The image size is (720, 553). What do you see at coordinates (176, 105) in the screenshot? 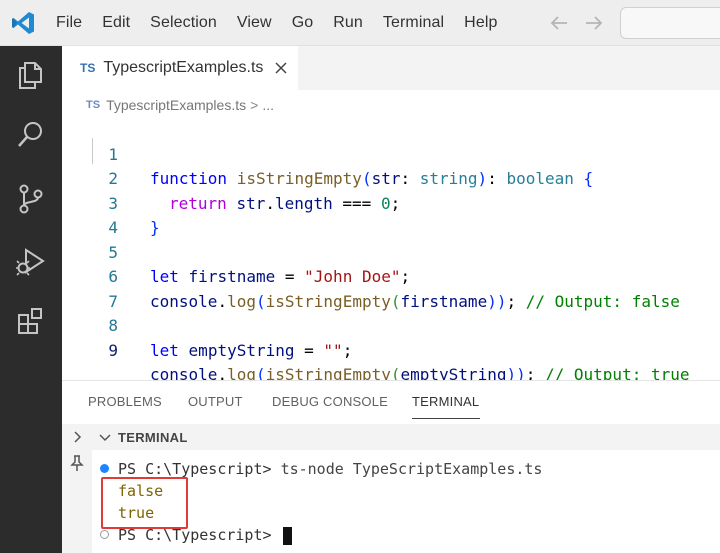
I see `breadcrumb-file: TypescriptExamples.ts` at bounding box center [176, 105].